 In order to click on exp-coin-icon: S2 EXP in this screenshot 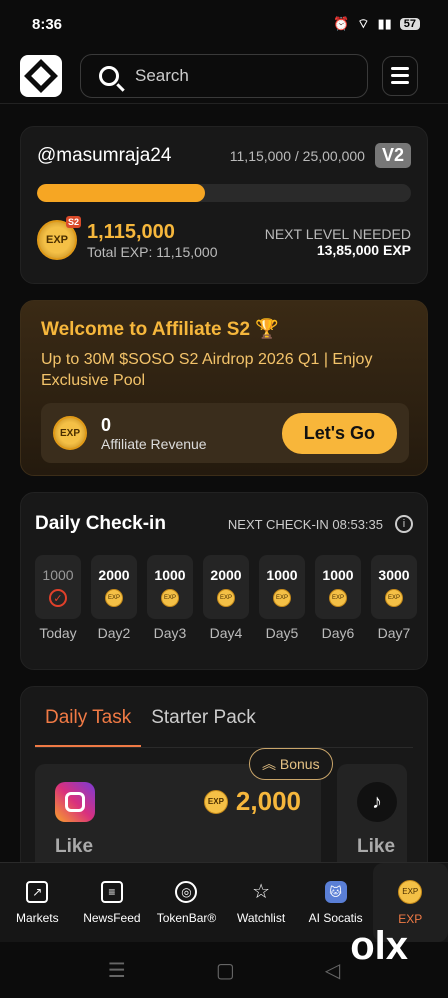, I will do `click(59, 238)`.